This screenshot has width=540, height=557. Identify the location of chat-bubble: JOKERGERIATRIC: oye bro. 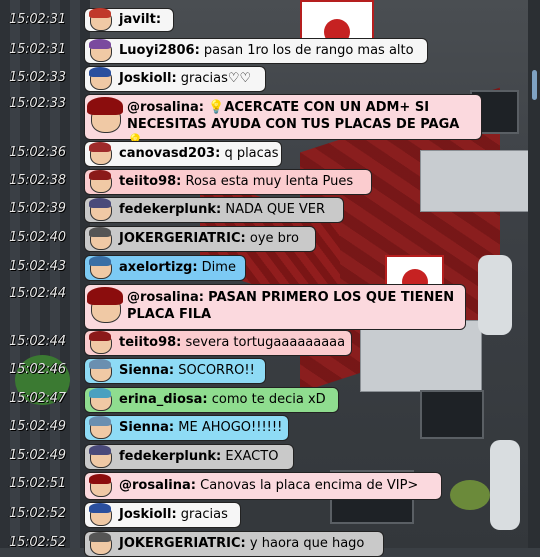
(200, 239).